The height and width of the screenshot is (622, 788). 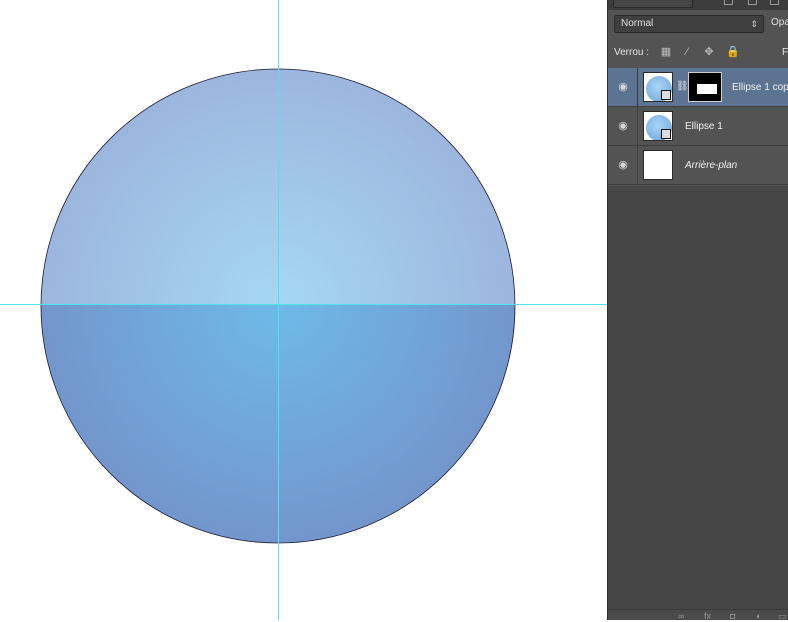 What do you see at coordinates (774, 2) in the screenshot?
I see `filter-options-icon` at bounding box center [774, 2].